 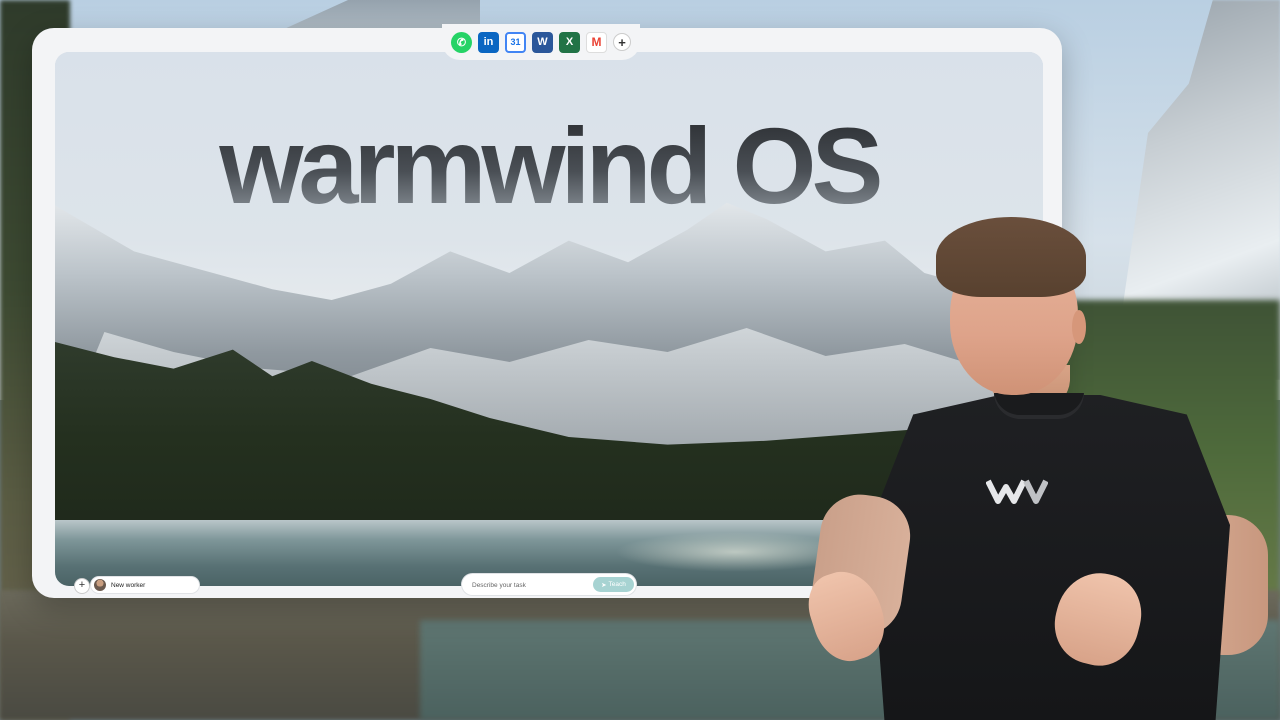 What do you see at coordinates (622, 42) in the screenshot?
I see `add-app-button: +` at bounding box center [622, 42].